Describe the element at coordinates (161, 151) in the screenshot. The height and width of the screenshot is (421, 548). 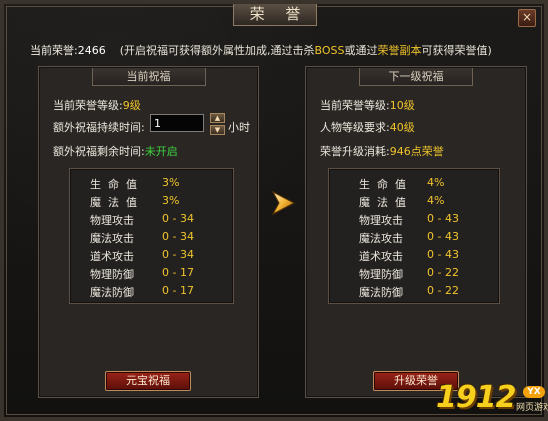
I see `remaining-value: 未开启` at that location.